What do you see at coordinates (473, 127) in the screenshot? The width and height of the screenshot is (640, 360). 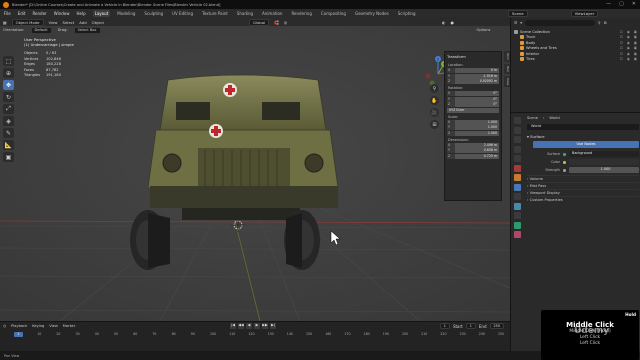 I see `scale-y-field: Y 1.000` at bounding box center [473, 127].